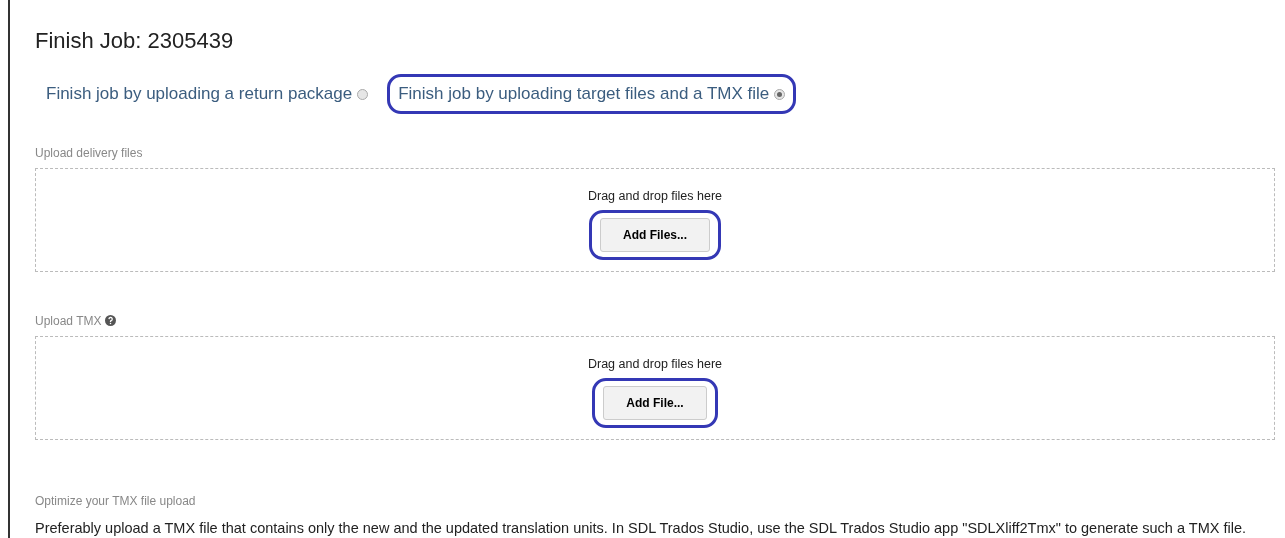 This screenshot has height=538, width=1285. Describe the element at coordinates (199, 94) in the screenshot. I see `option-label: Finish job by uploading a return package` at that location.